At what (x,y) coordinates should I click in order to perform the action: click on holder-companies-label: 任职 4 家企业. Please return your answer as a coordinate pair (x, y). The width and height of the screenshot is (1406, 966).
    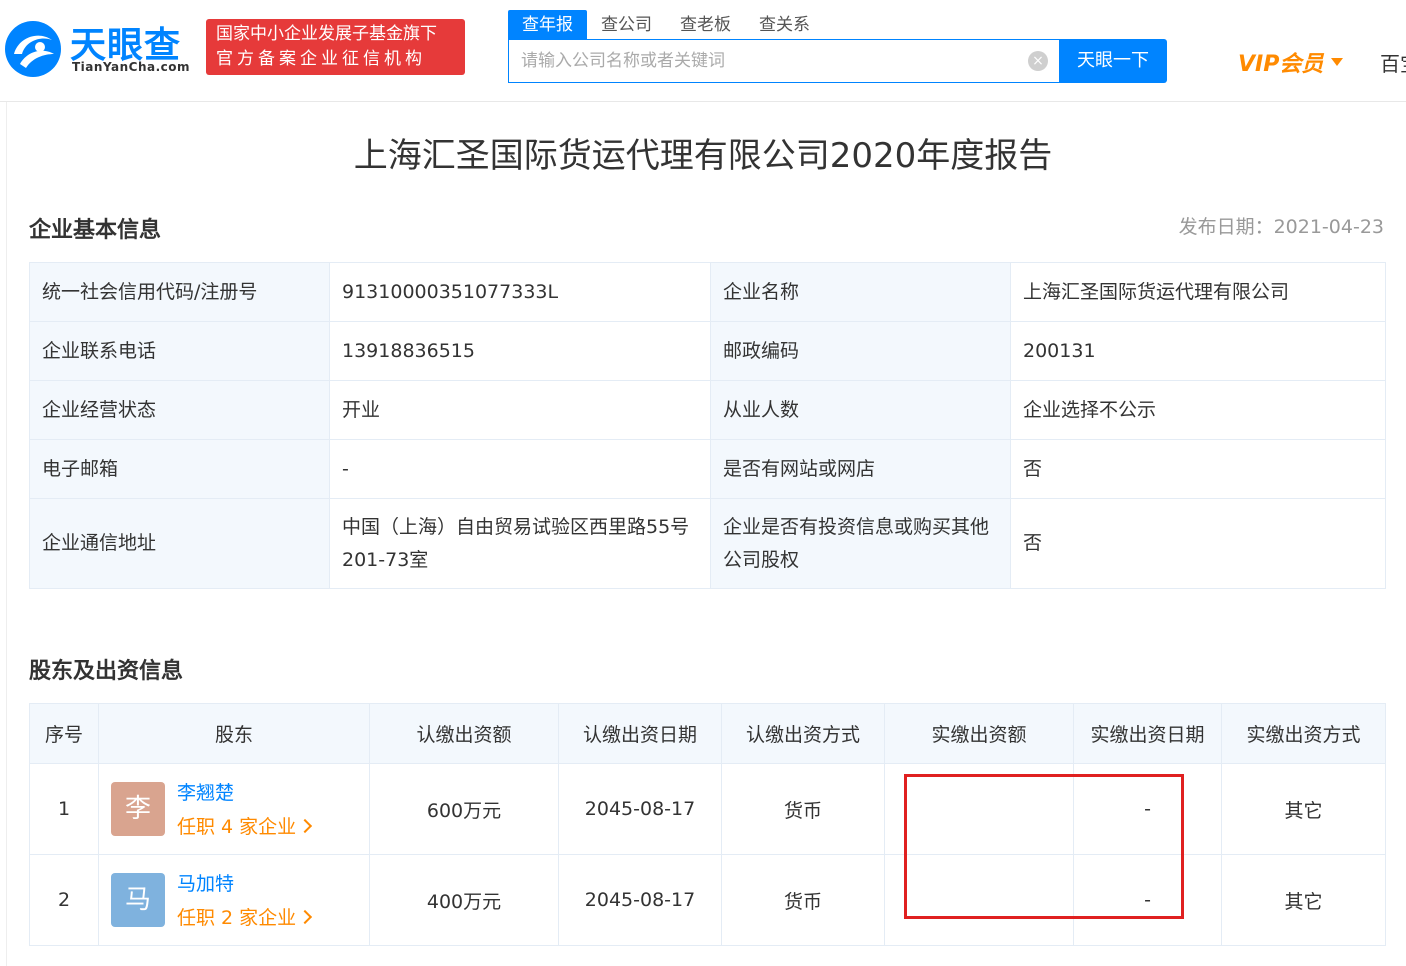
    Looking at the image, I should click on (237, 827).